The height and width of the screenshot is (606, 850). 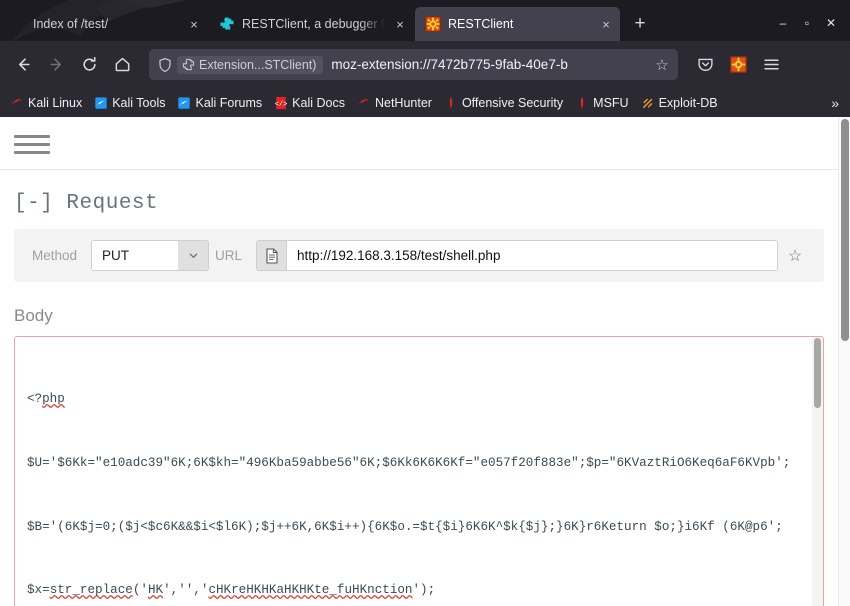 What do you see at coordinates (193, 255) in the screenshot?
I see `chevron-down-icon` at bounding box center [193, 255].